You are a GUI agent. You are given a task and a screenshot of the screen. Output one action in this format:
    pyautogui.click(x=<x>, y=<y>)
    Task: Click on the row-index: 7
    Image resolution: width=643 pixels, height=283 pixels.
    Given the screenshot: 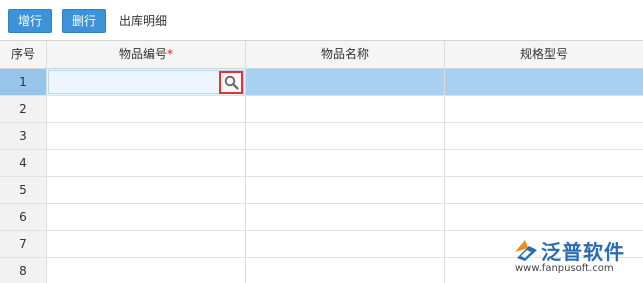 What is the action you would take?
    pyautogui.click(x=23, y=244)
    